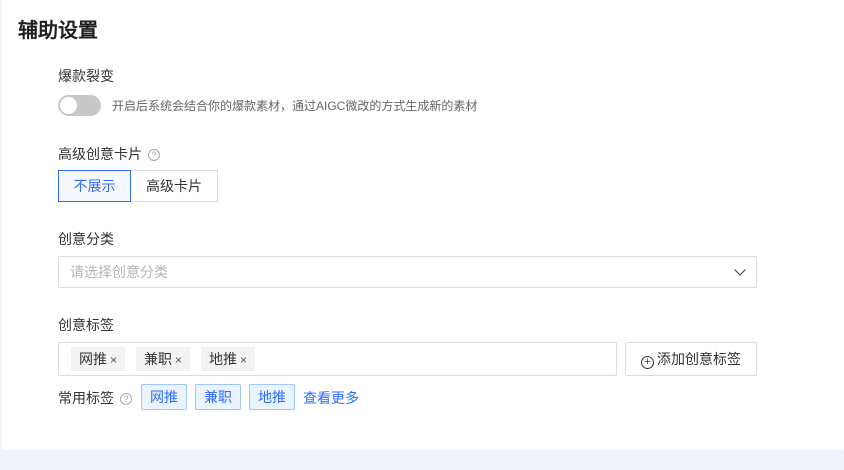  Describe the element at coordinates (158, 359) in the screenshot. I see `tag-text: 兼职` at that location.